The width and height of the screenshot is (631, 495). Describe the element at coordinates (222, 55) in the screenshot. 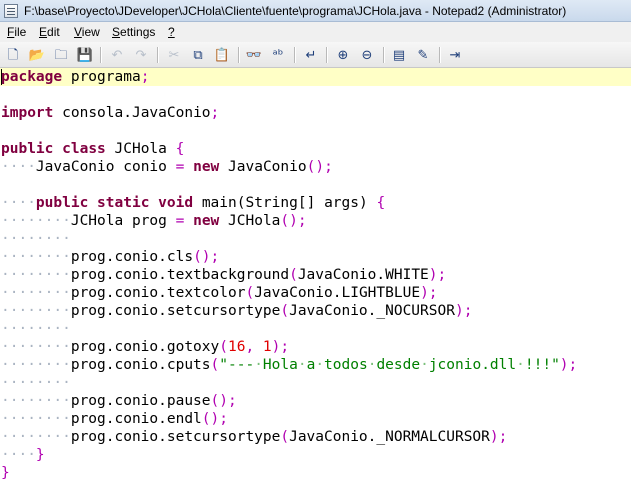

I see `paste-icon: 📋` at that location.